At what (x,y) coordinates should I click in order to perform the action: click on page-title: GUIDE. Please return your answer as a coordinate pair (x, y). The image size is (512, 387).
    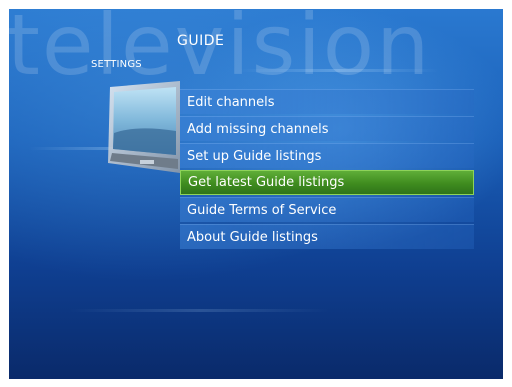
    Looking at the image, I should click on (201, 41).